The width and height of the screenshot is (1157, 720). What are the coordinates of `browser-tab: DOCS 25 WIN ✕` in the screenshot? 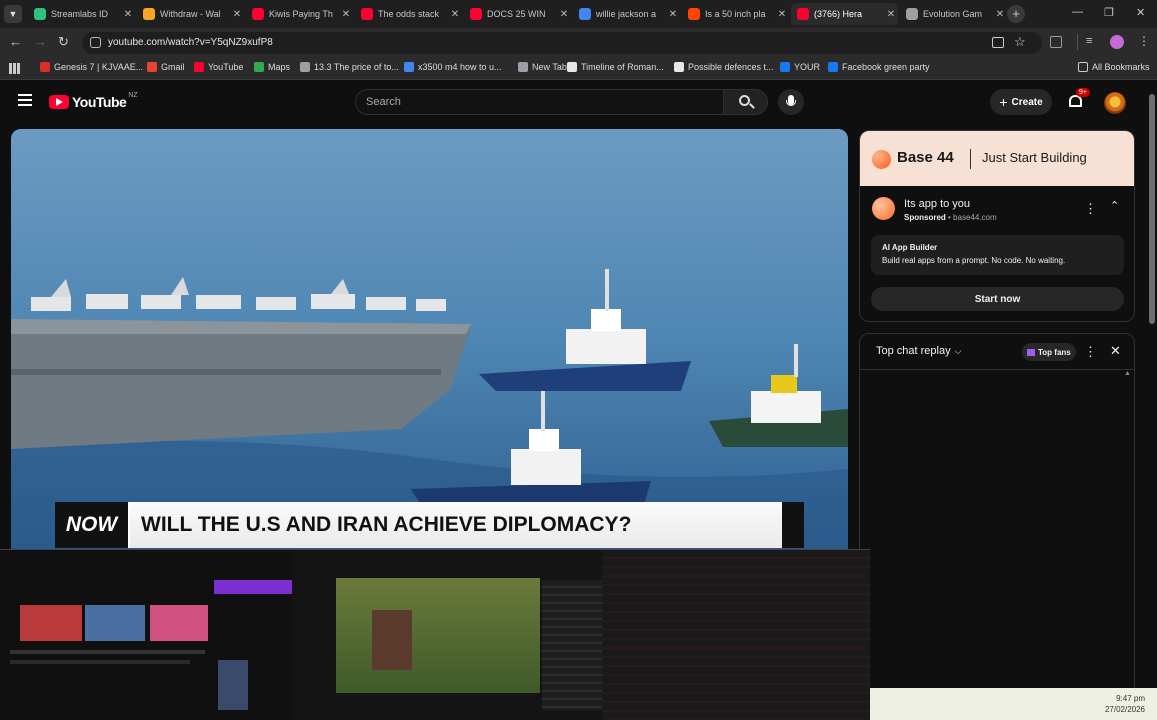 It's located at (517, 14).